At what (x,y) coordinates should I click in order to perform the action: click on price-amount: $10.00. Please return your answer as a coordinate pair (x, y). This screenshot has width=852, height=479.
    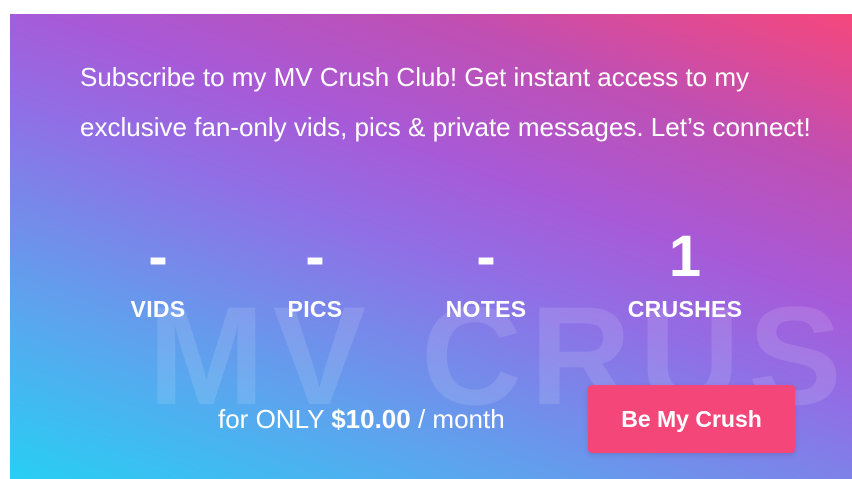
    Looking at the image, I should click on (371, 419).